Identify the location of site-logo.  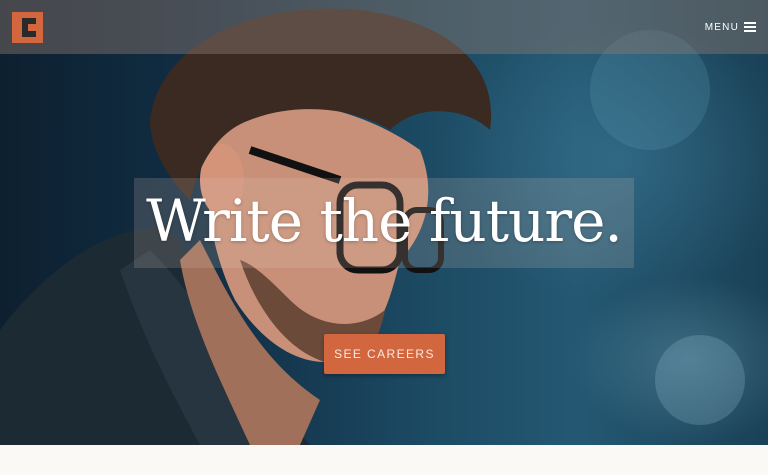
(27, 27).